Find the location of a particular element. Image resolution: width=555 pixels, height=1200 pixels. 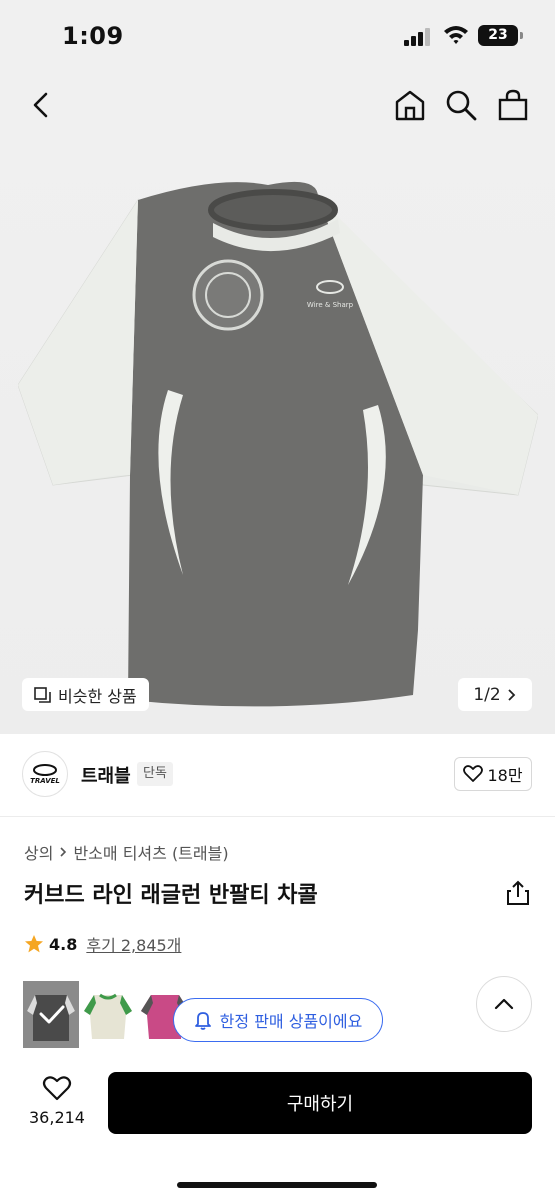

status-time: 1:09 is located at coordinates (93, 36).